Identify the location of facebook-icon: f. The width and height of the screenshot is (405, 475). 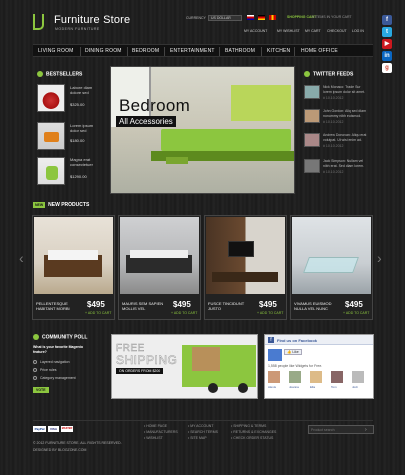
(387, 20).